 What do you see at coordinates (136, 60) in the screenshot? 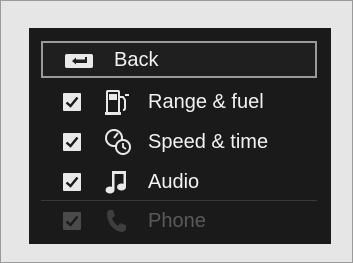
I see `back-label: Back` at bounding box center [136, 60].